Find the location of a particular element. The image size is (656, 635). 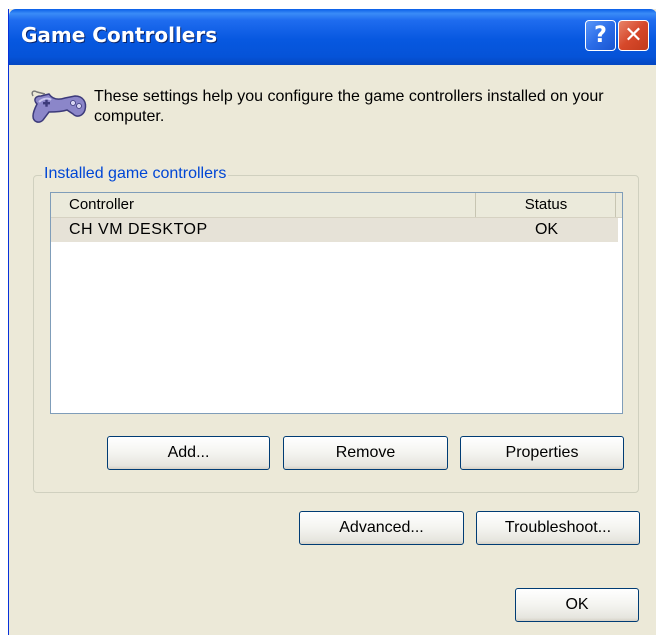

question-mark-icon: ? is located at coordinates (600, 35).